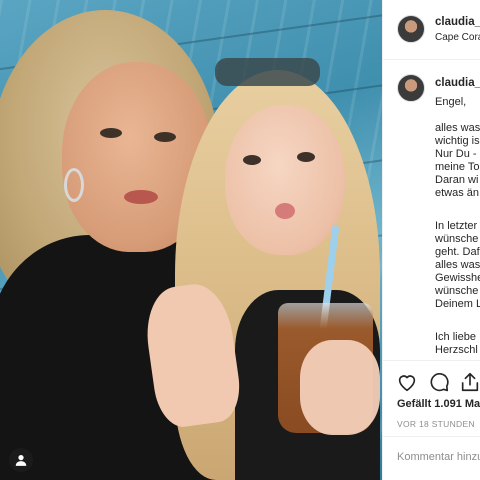 The width and height of the screenshot is (480, 480). Describe the element at coordinates (456, 226) in the screenshot. I see `caption-line: In letzter` at that location.